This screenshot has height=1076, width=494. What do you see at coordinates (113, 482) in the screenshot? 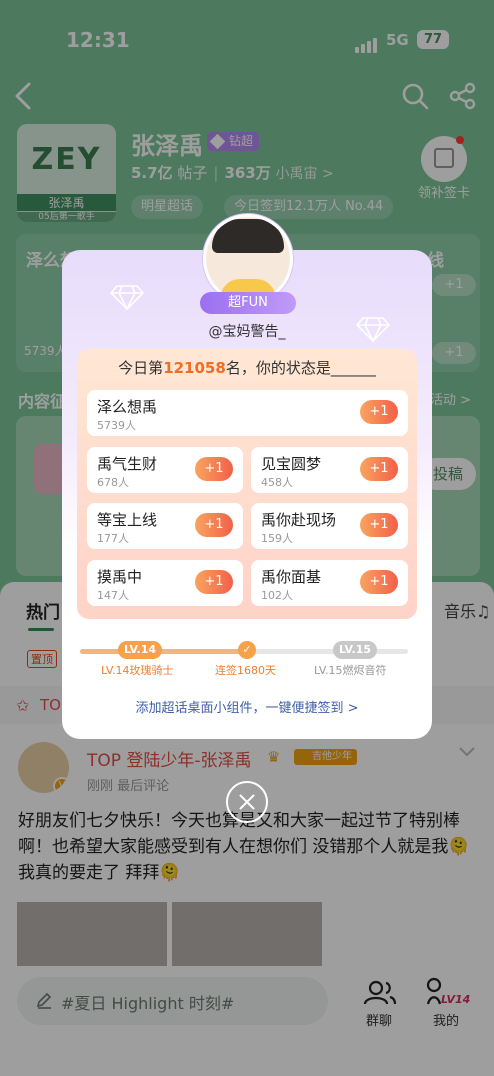
I see `option-count: 678人` at bounding box center [113, 482].